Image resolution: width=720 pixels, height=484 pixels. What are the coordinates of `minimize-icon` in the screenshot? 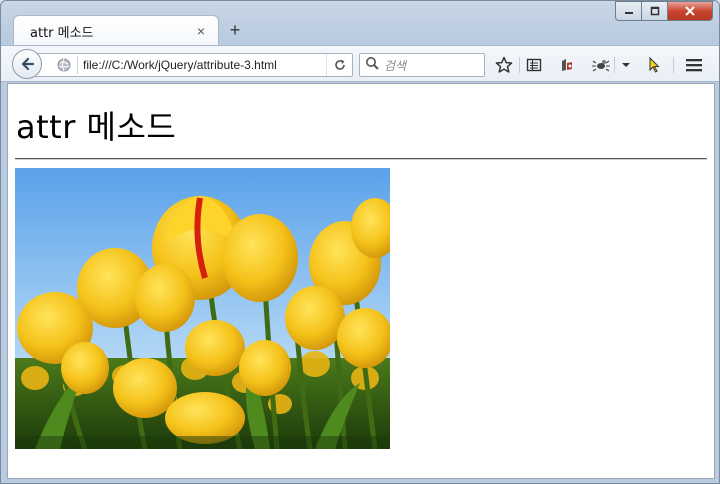 It's located at (628, 13).